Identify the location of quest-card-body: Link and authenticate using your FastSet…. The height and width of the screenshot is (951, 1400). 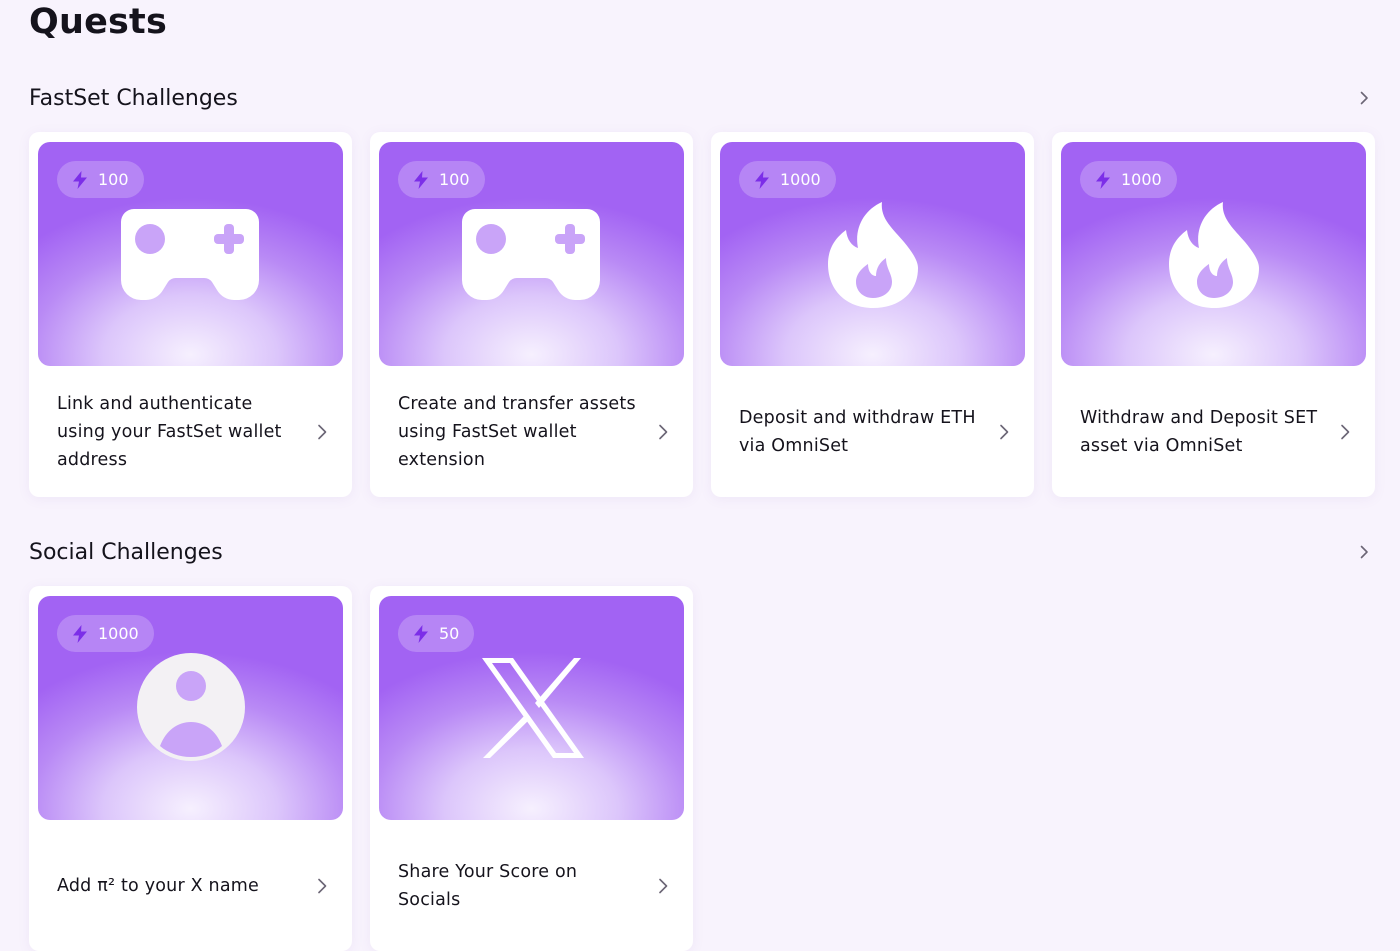
(194, 431).